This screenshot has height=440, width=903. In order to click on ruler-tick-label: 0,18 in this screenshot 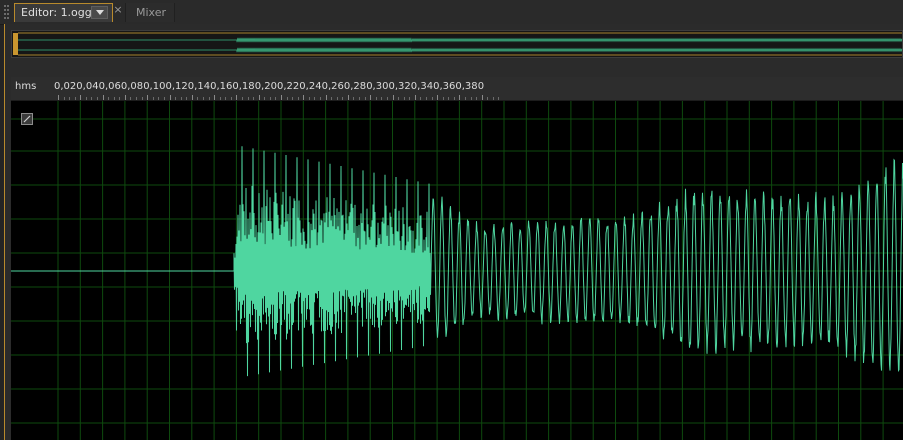, I will do `click(243, 86)`.